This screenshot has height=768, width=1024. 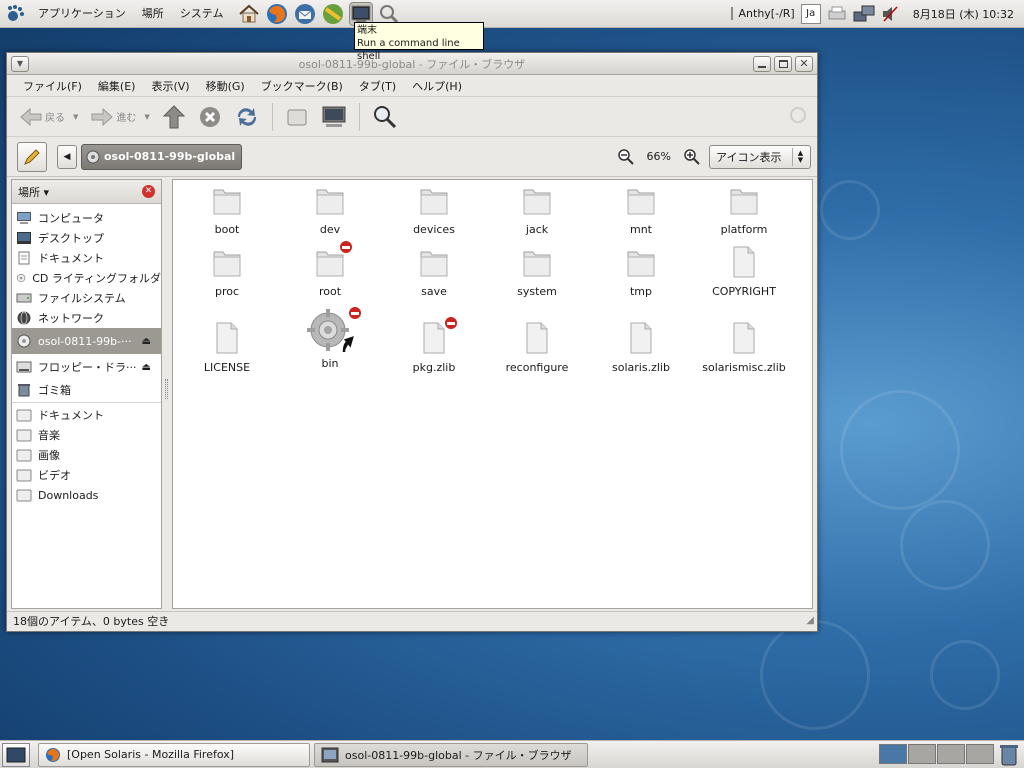 I want to click on toggle-location-button, so click(x=32, y=156).